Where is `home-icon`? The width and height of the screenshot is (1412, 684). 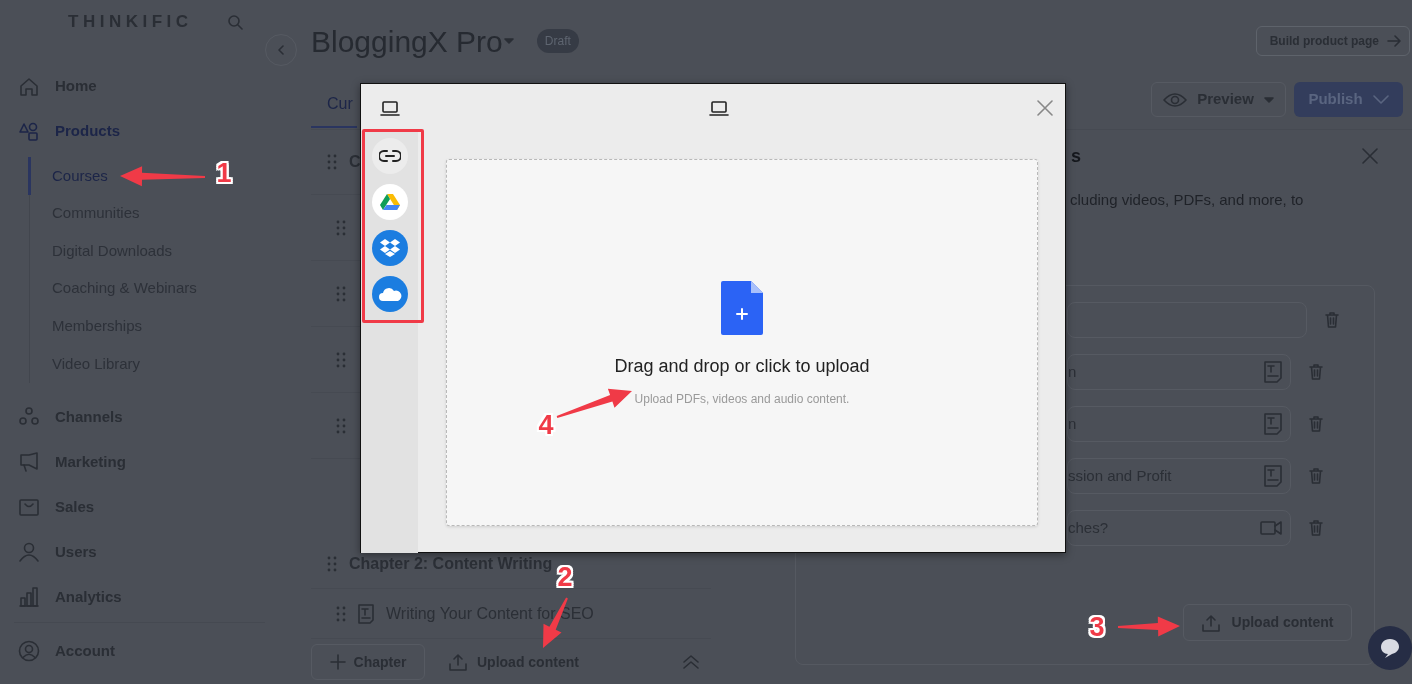
home-icon is located at coordinates (29, 86).